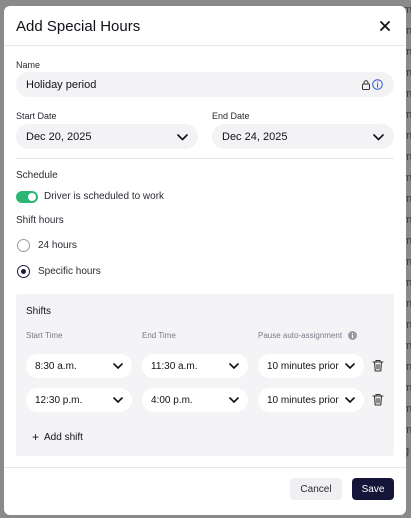 This screenshot has height=518, width=411. Describe the element at coordinates (63, 437) in the screenshot. I see `add-shift-label: Add shift` at that location.